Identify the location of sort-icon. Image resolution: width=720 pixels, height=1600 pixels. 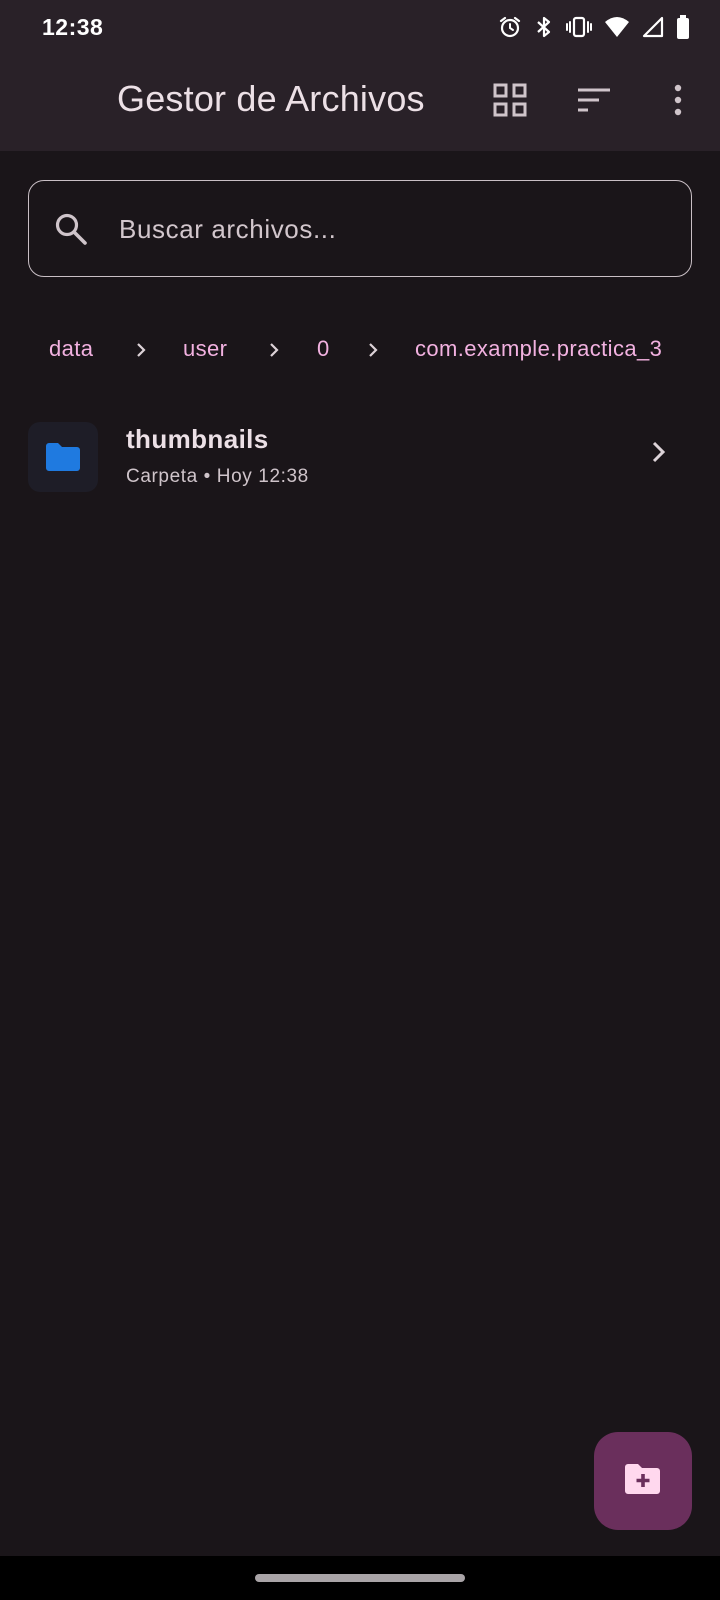
(594, 102).